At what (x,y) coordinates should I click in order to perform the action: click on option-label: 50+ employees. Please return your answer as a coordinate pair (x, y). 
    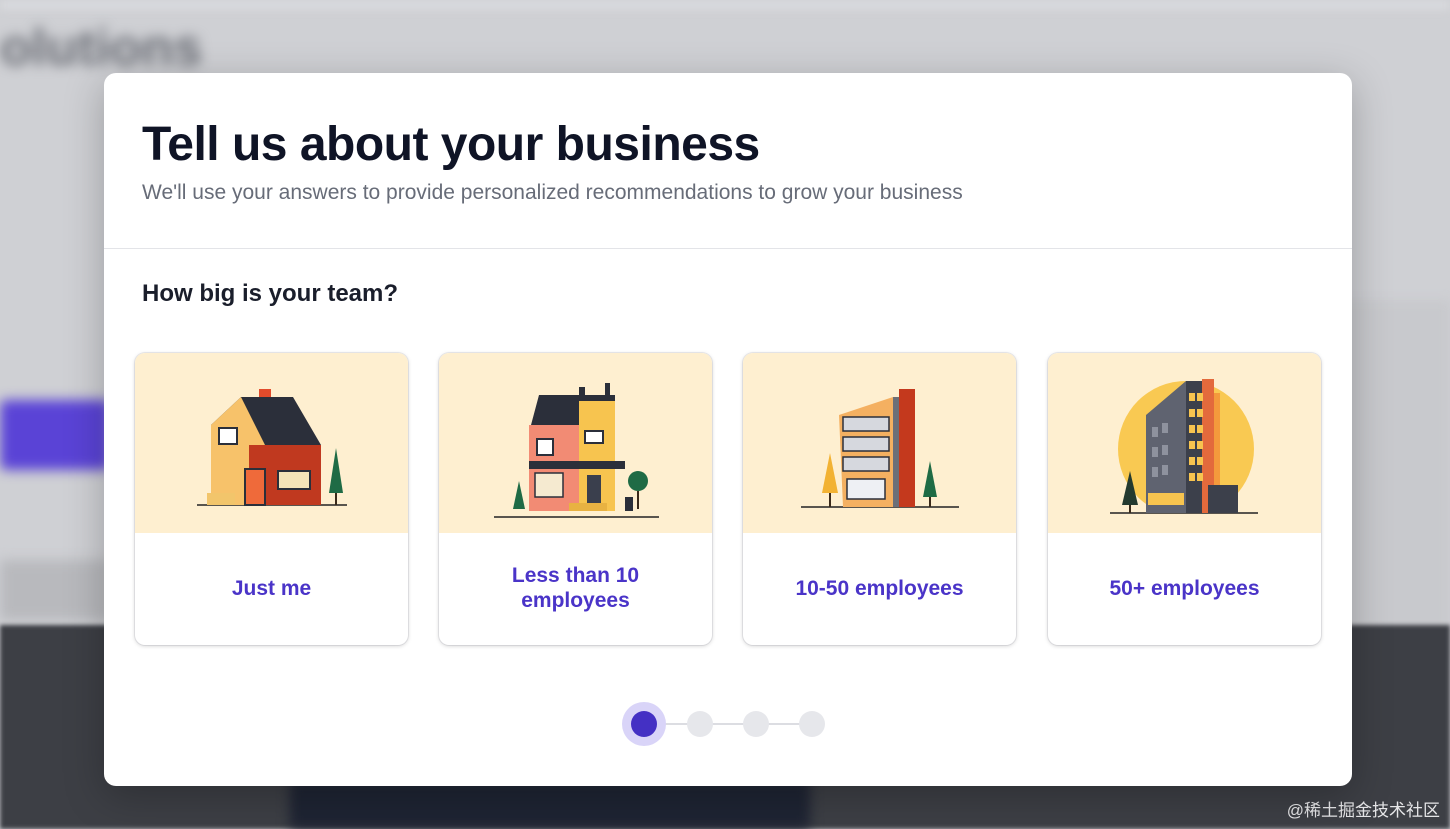
    Looking at the image, I should click on (1184, 588).